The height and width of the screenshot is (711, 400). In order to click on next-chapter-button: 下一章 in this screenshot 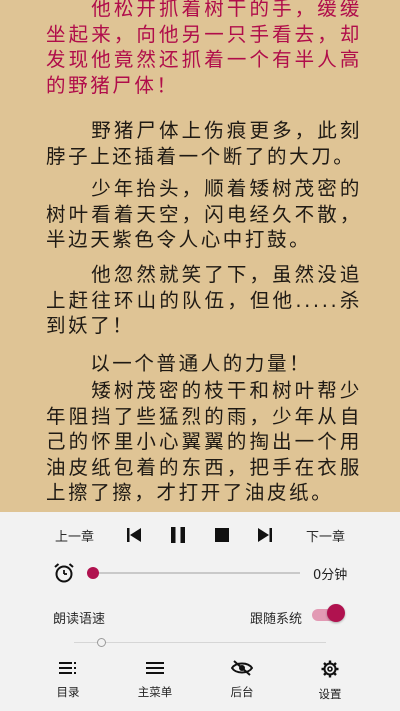, I will do `click(325, 535)`.